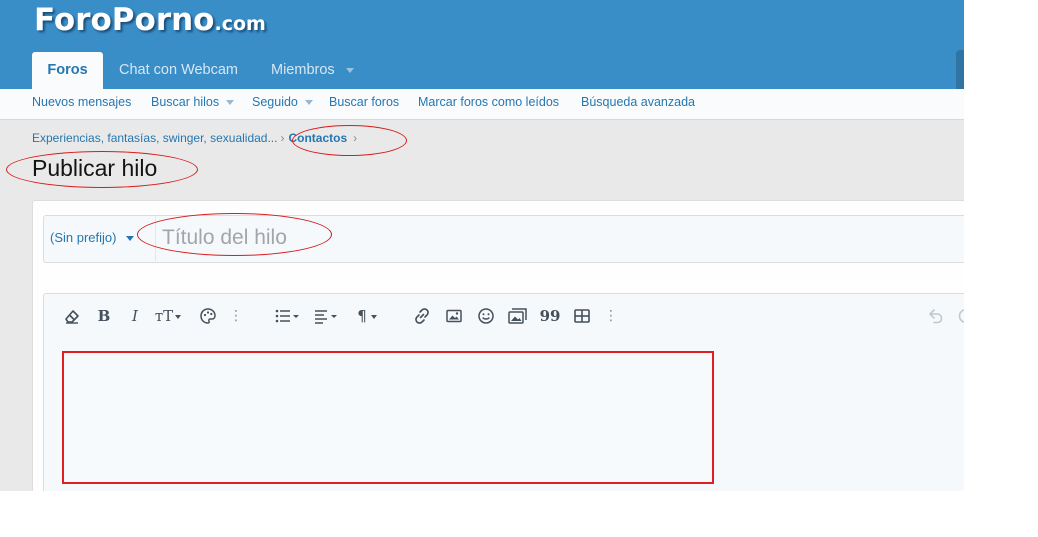 The image size is (1038, 537). I want to click on smiley-icon, so click(486, 316).